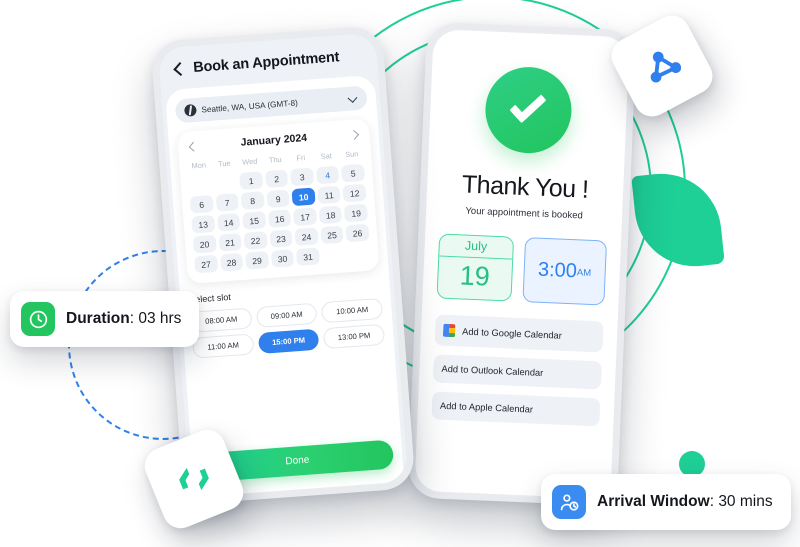 The image size is (800, 547). I want to click on duration-pill: Duration: 03 hrs, so click(105, 319).